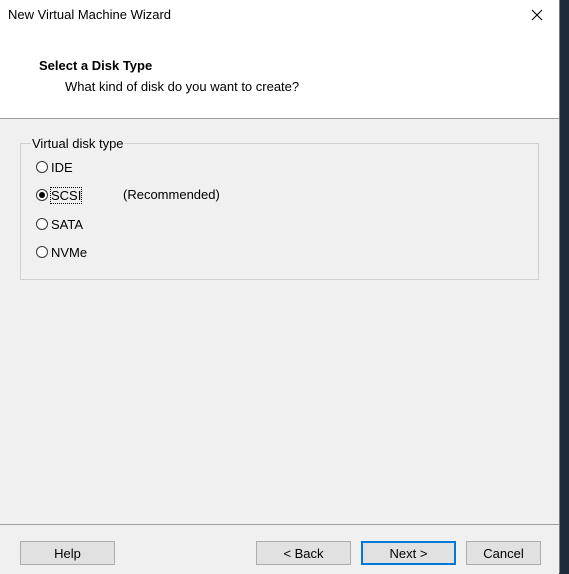 This screenshot has width=569, height=574. I want to click on radio-label: SATA, so click(67, 224).